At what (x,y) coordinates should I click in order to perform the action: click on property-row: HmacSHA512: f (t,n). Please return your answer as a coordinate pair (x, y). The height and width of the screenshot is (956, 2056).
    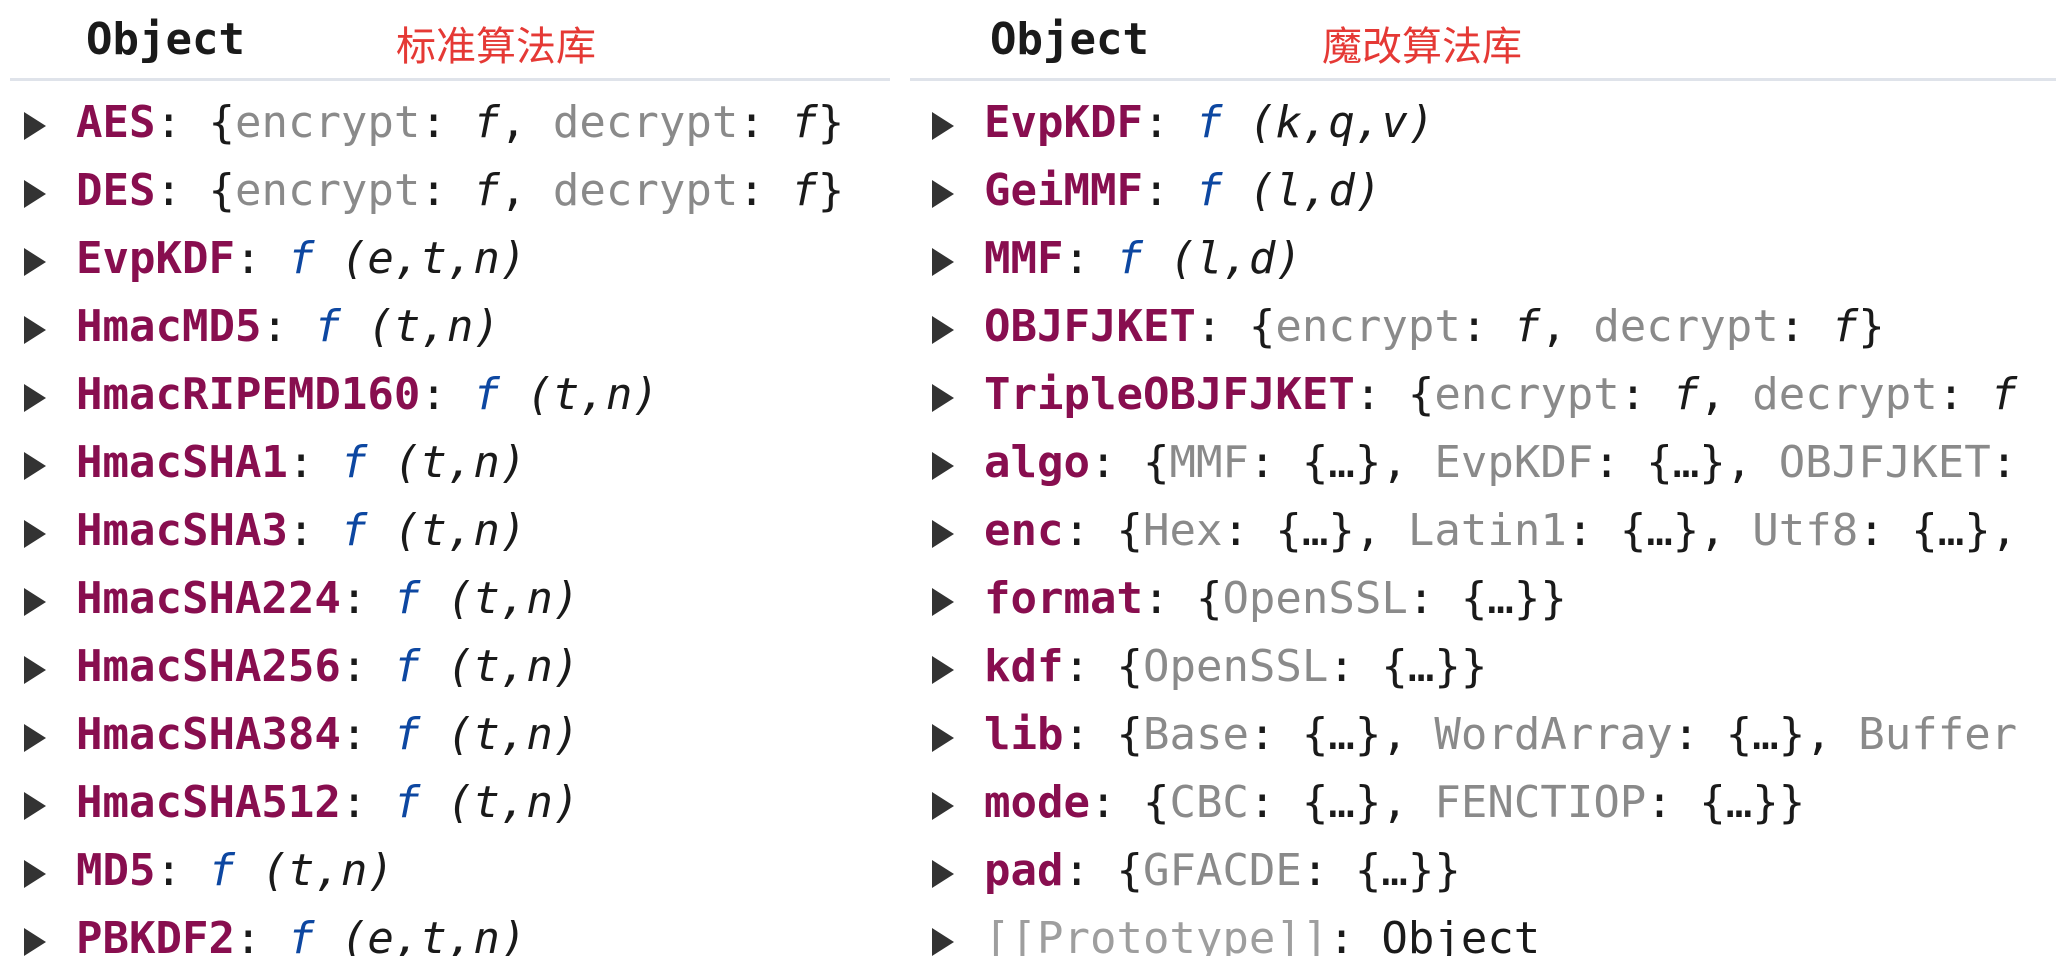
    Looking at the image, I should click on (462, 809).